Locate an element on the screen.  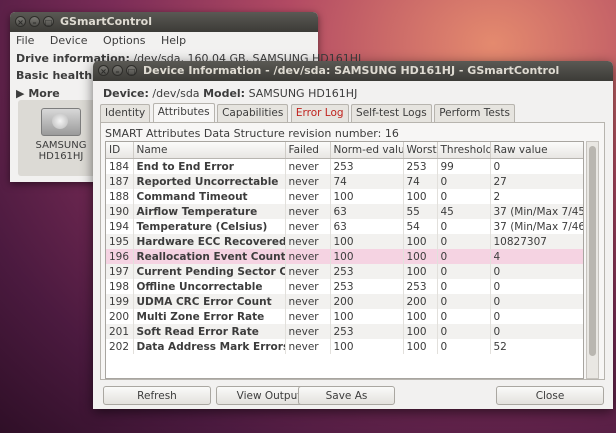
column-header-name: Name is located at coordinates (209, 150).